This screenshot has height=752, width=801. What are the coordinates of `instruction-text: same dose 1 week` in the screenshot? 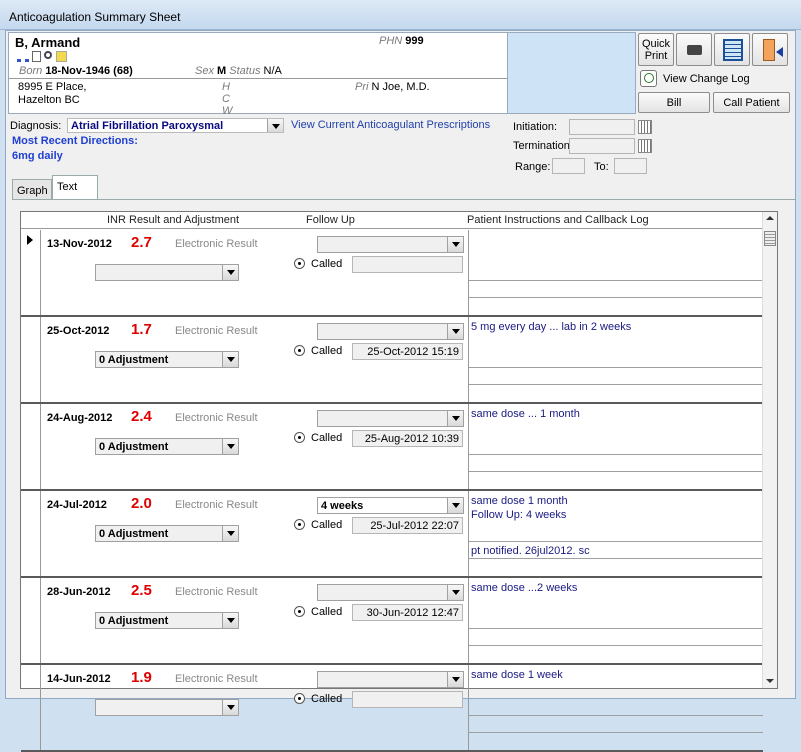 It's located at (517, 675).